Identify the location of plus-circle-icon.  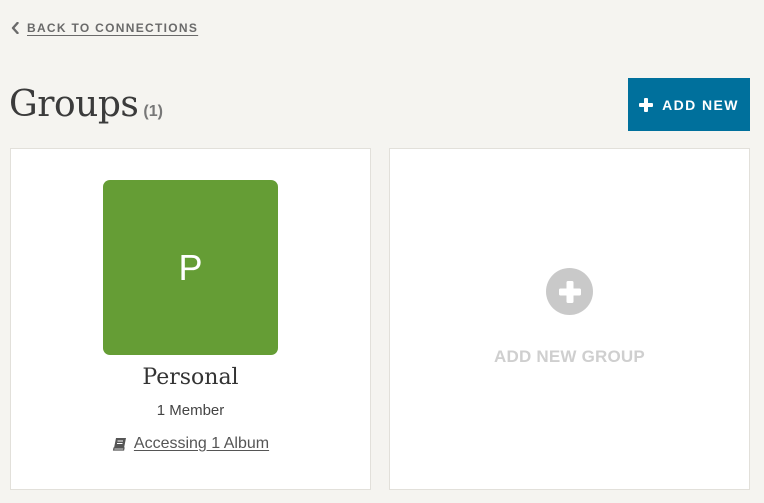
(569, 291).